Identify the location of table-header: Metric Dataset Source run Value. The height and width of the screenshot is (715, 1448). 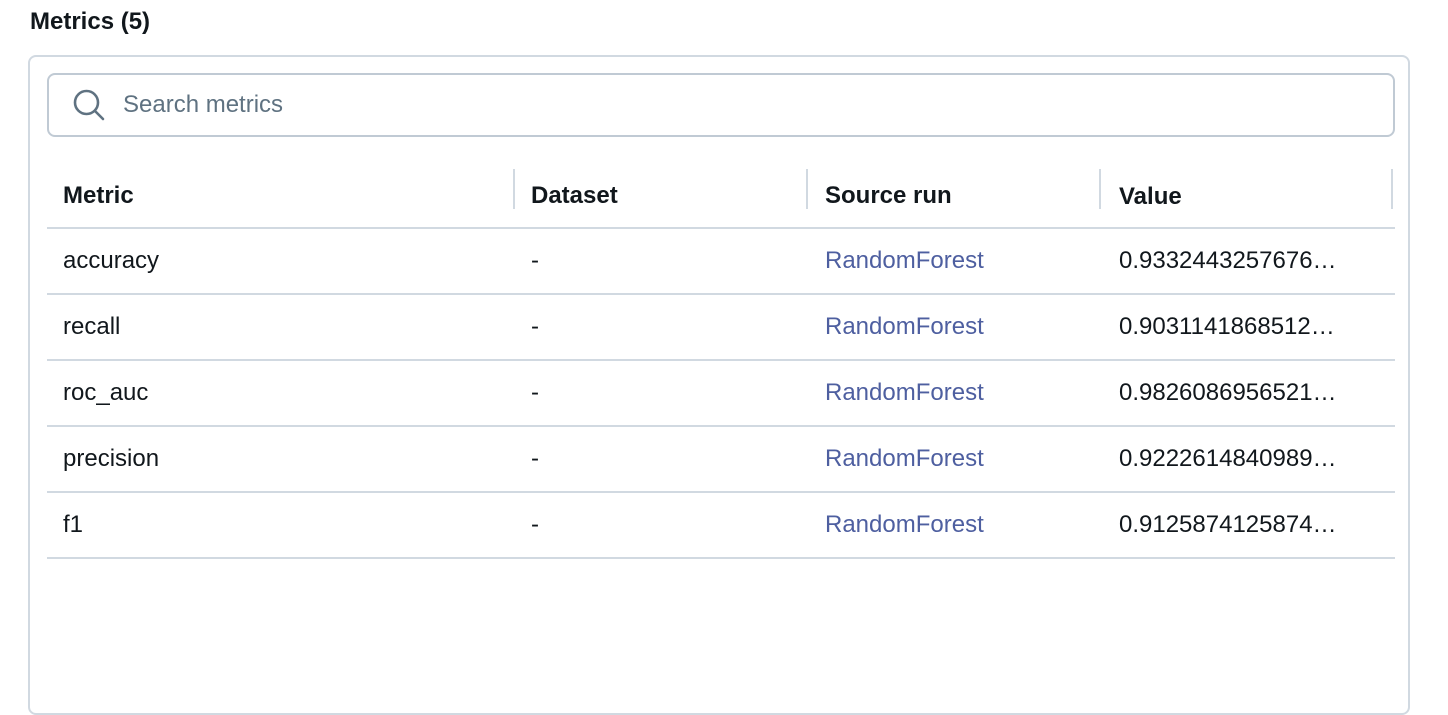
(721, 197).